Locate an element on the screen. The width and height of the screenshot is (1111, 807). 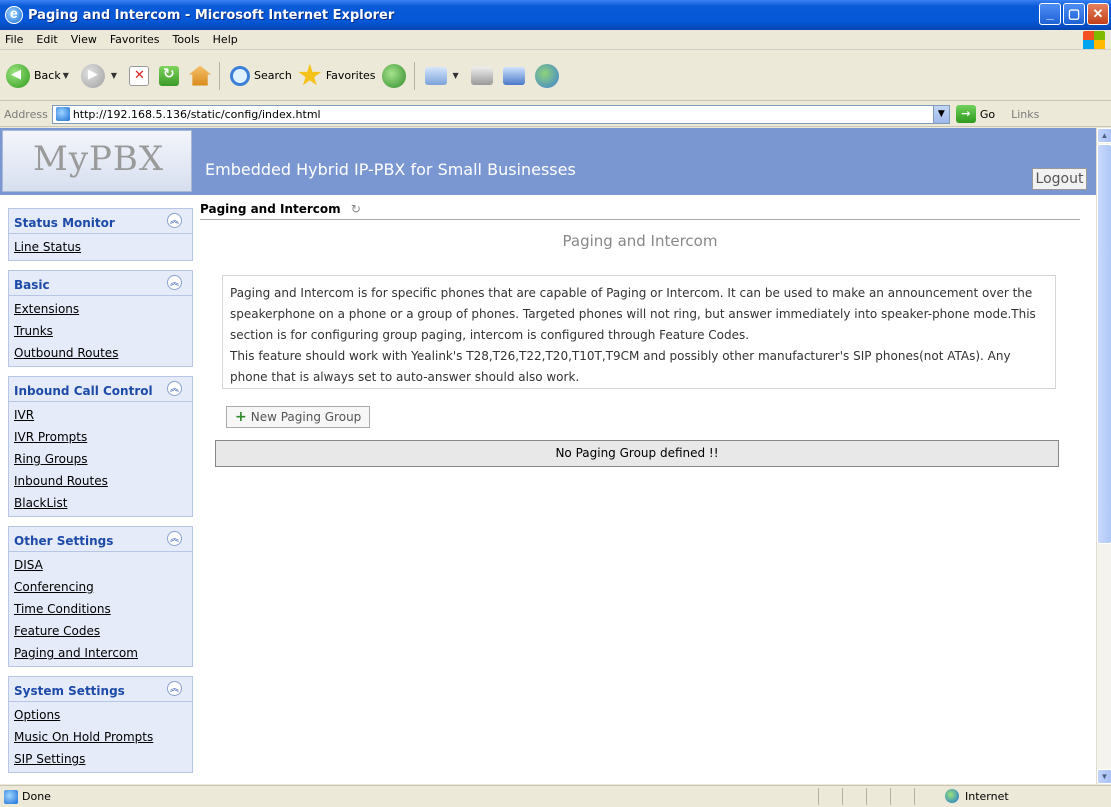
mail-button: ▼ is located at coordinates (444, 76).